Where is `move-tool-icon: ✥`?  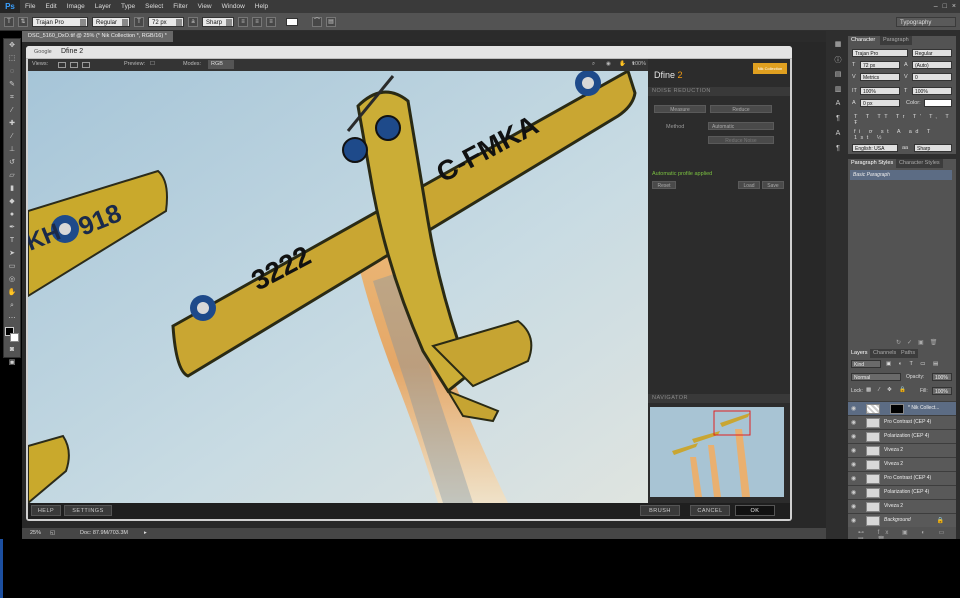
move-tool-icon: ✥ is located at coordinates (12, 46).